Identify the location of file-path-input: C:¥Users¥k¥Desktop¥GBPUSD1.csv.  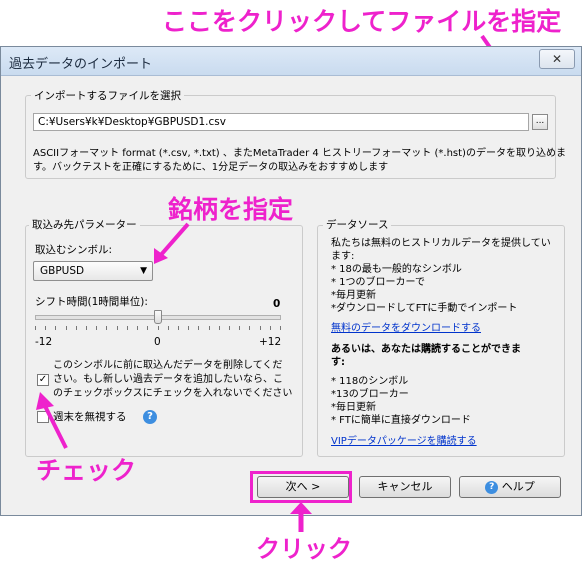
(281, 122).